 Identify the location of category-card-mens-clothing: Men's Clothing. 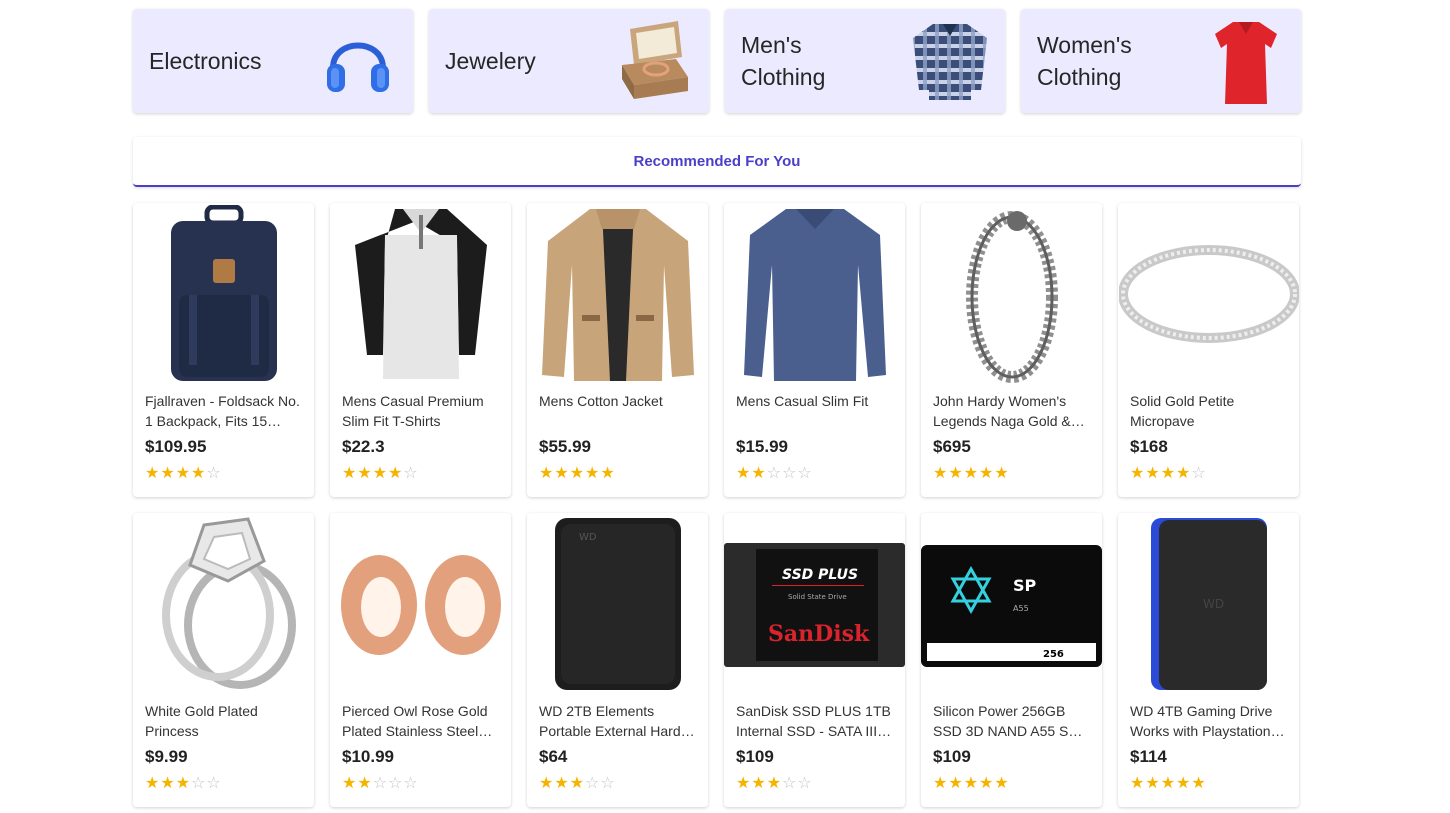
(865, 61).